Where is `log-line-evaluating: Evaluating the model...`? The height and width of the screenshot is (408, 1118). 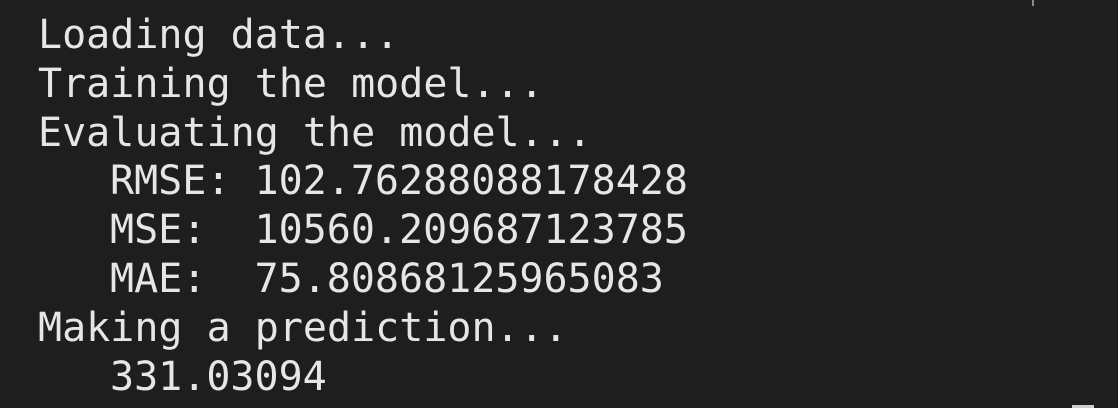
log-line-evaluating: Evaluating the model... is located at coordinates (315, 132).